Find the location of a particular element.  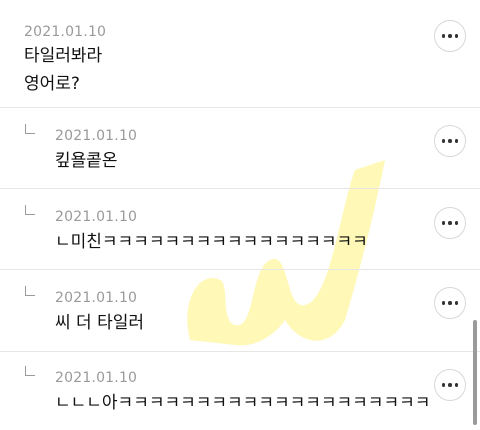

comment-text: ㄴㄴㄴ아ㅋㅋㅋㅋㅋㅋㅋㅋㅋㅋㅋㅋㅋㅋㅋㅋㅋㅋㅋㅋ is located at coordinates (243, 403).